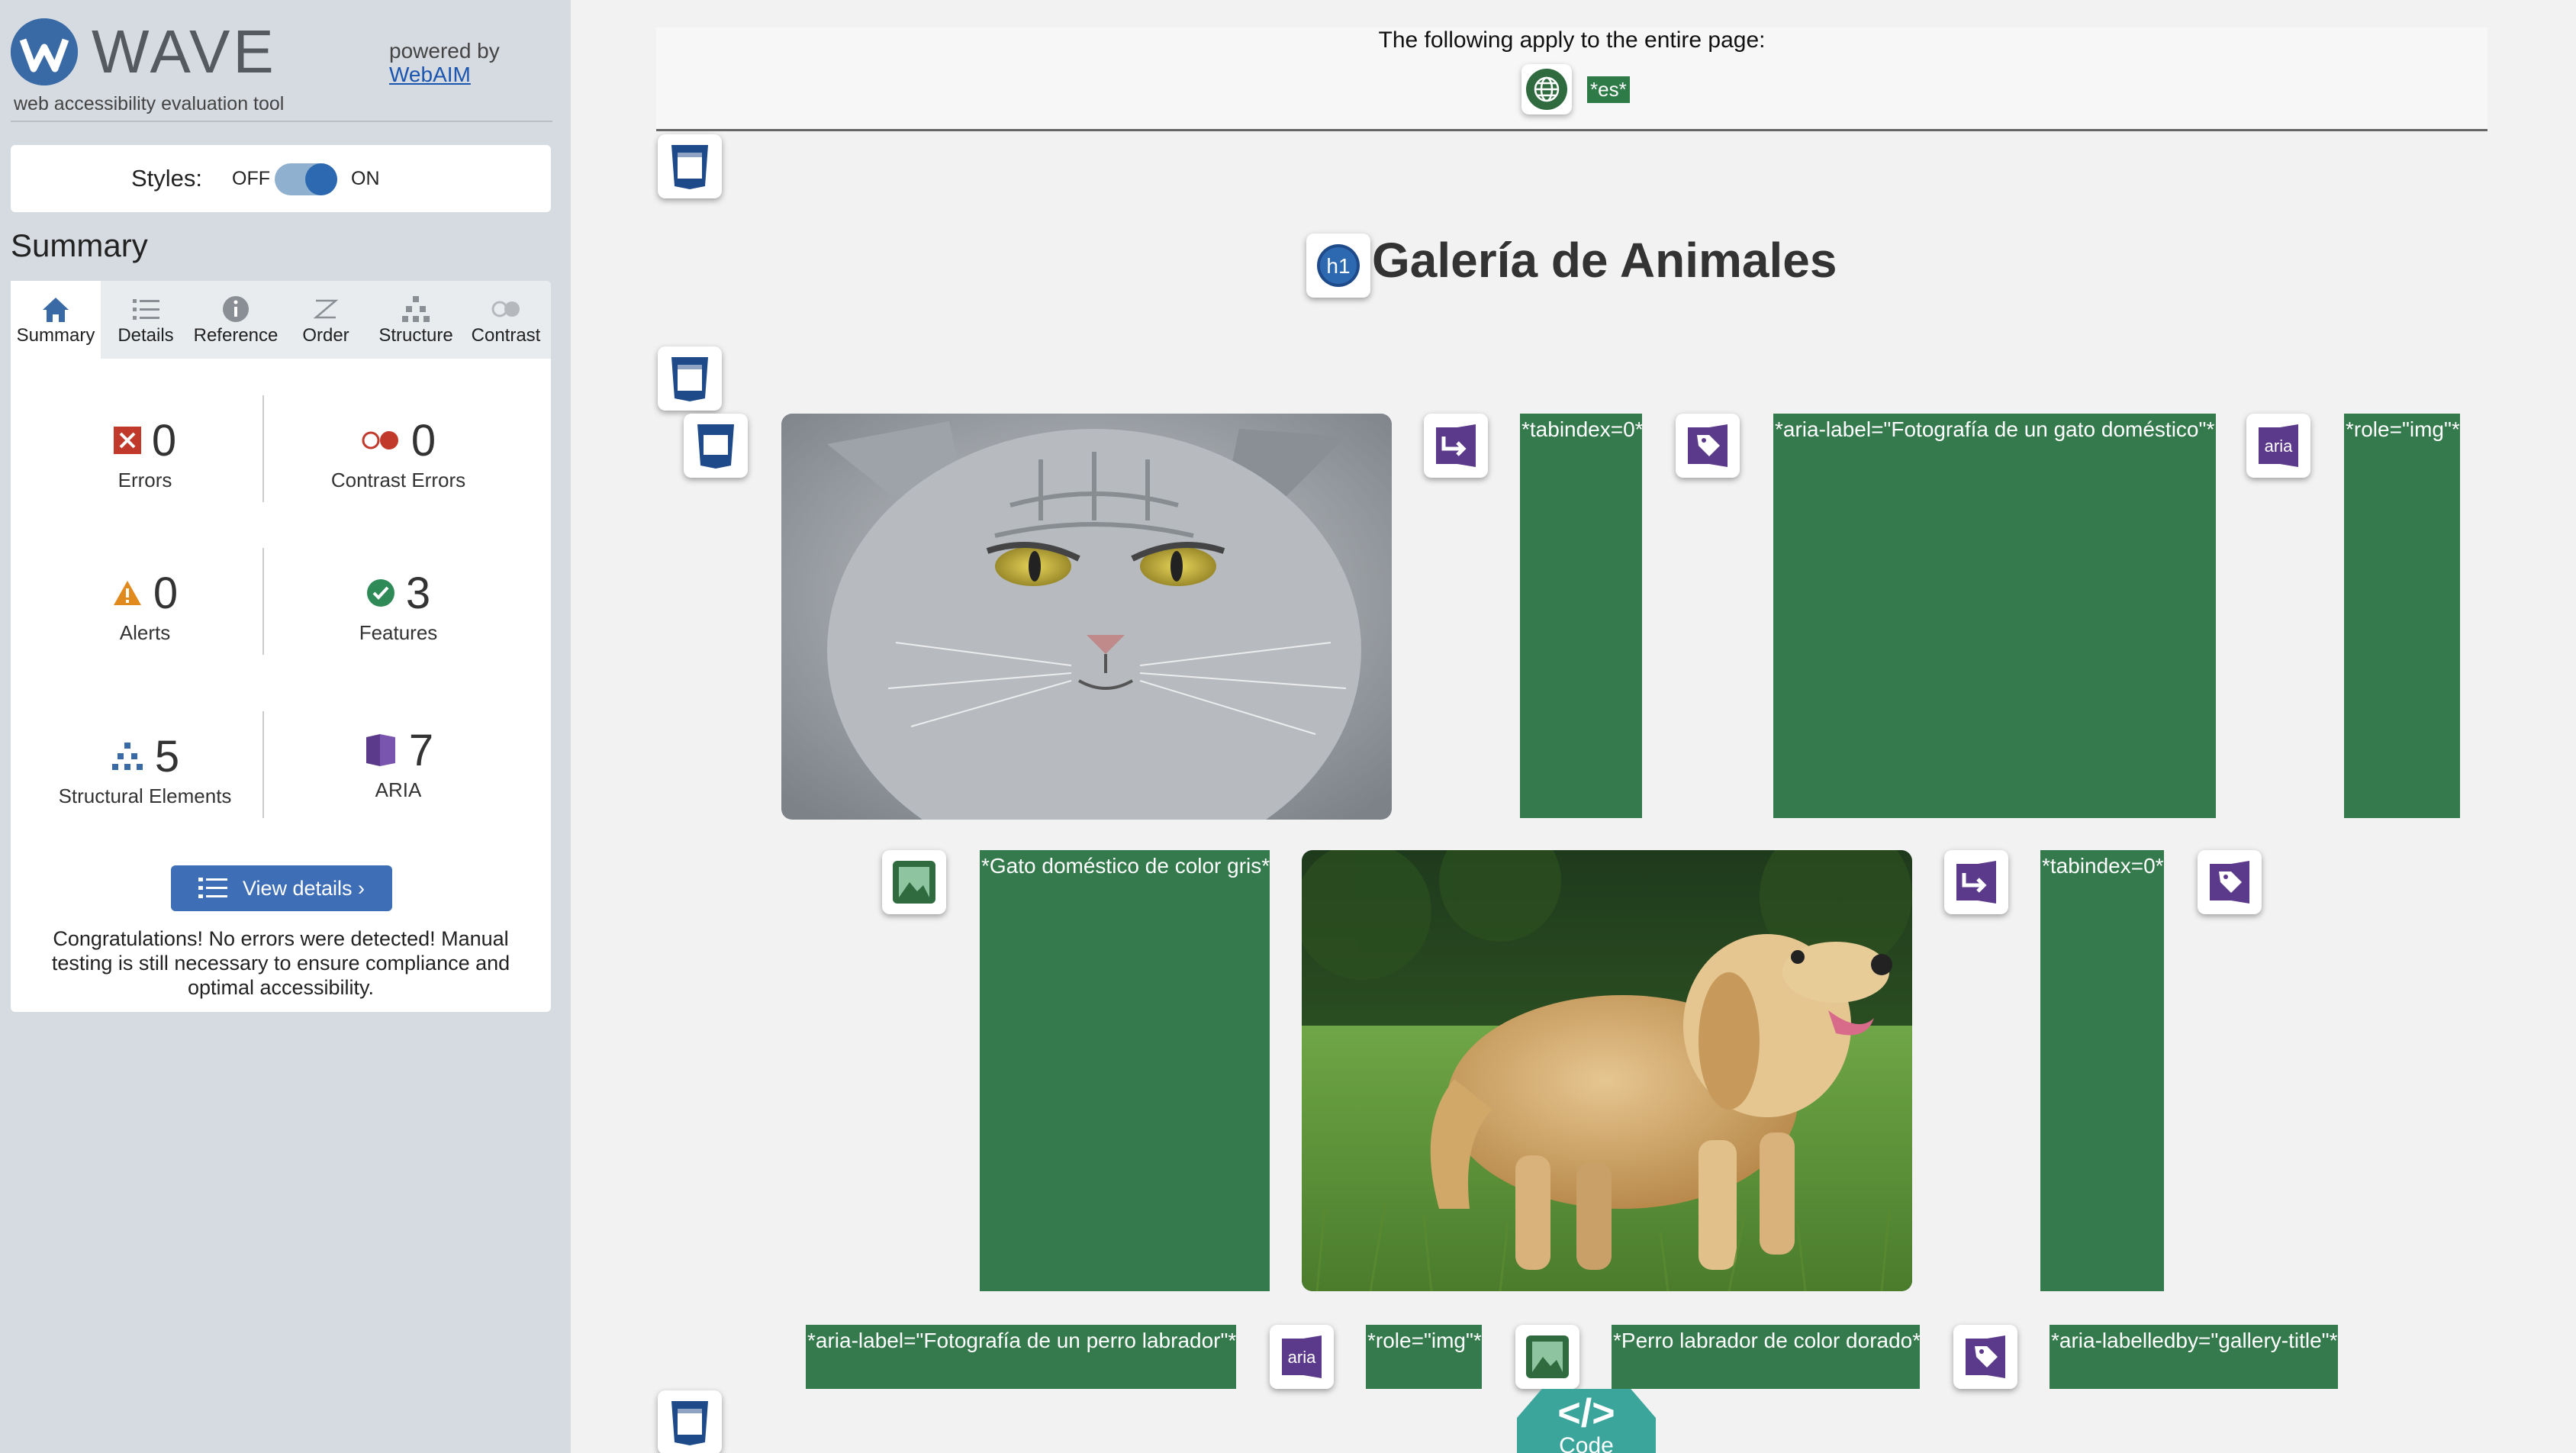 This screenshot has width=2576, height=1453. I want to click on tab-order: Order, so click(326, 320).